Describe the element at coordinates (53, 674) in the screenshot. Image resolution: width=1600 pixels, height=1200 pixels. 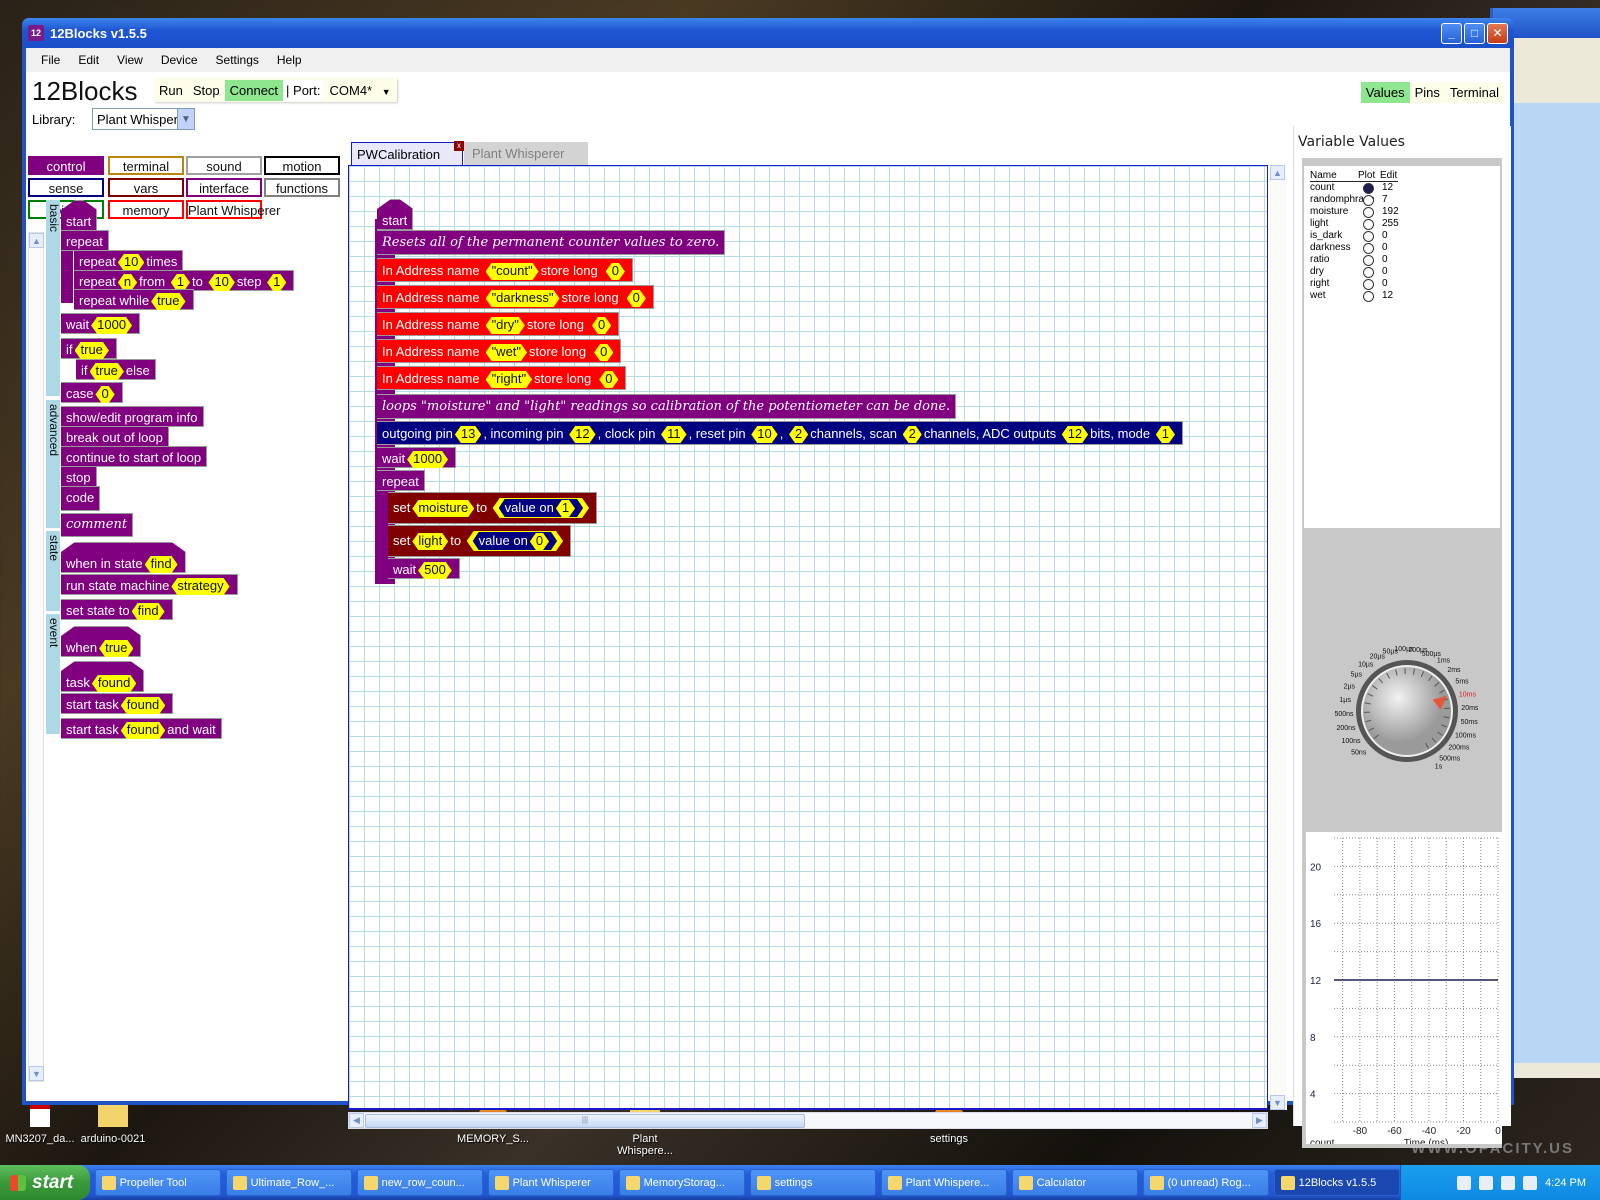
I see `section-event: event` at that location.